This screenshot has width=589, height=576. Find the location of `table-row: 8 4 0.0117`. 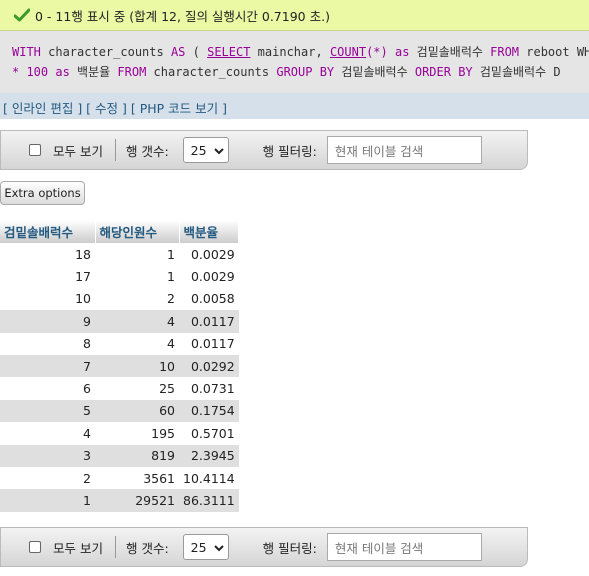

table-row: 8 4 0.0117 is located at coordinates (119, 343).